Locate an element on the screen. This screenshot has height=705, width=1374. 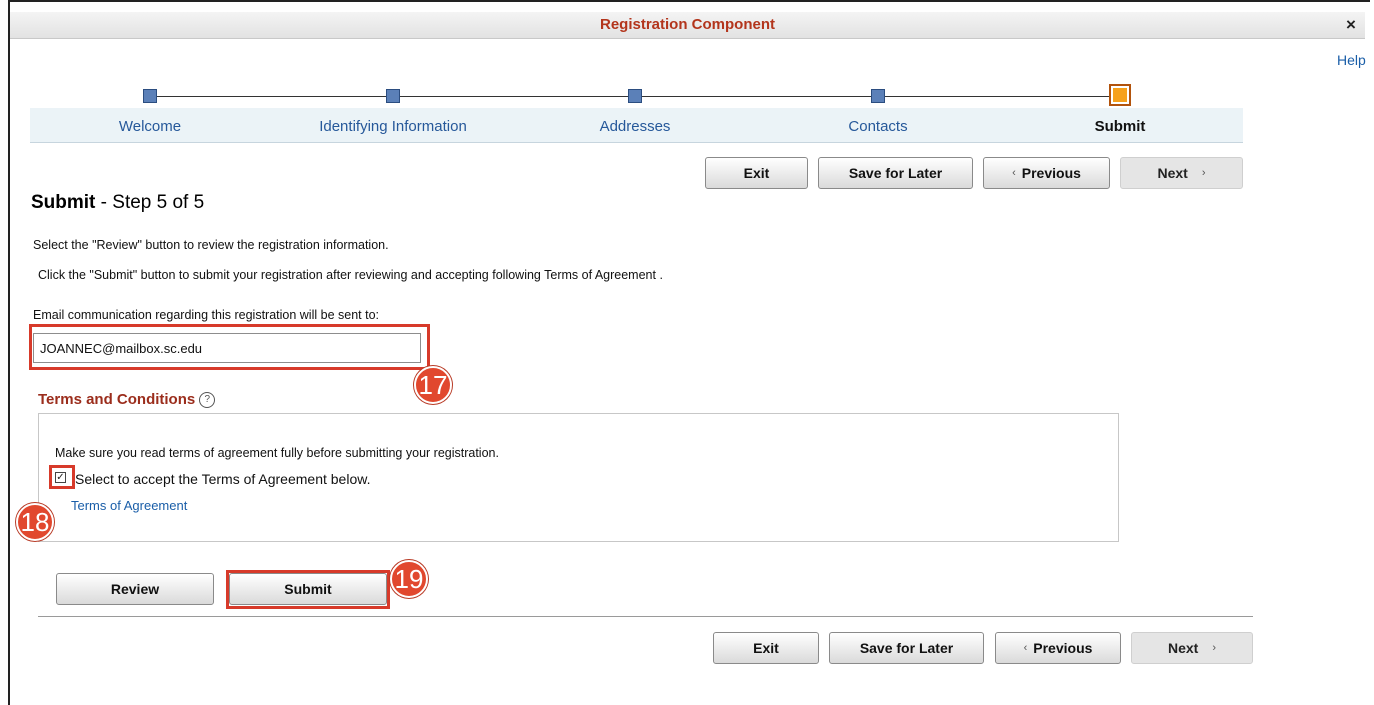
review-button: Review is located at coordinates (135, 589).